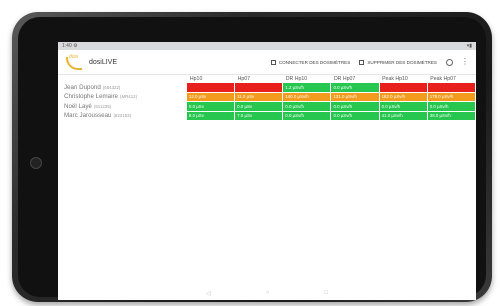  What do you see at coordinates (362, 62) in the screenshot?
I see `trash-icon` at bounding box center [362, 62].